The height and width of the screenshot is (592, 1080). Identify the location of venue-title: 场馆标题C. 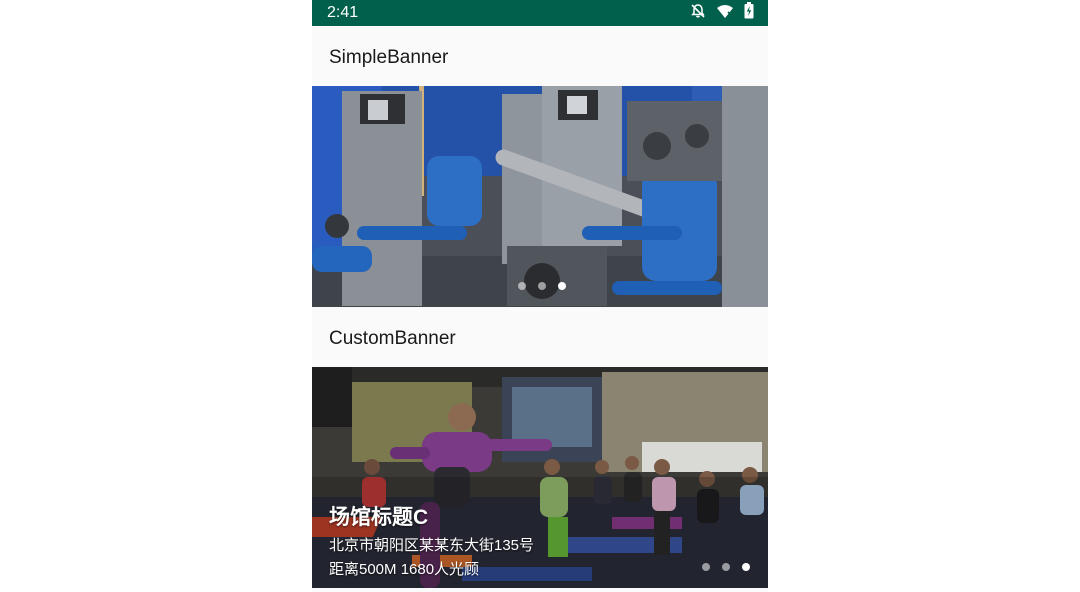
(379, 517).